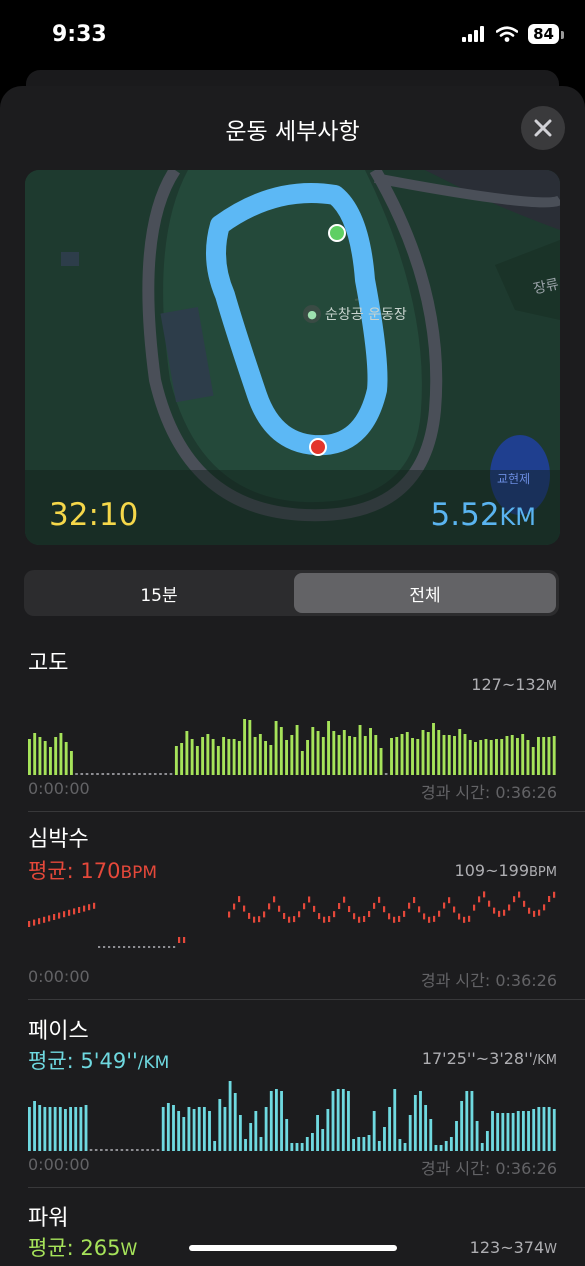 The height and width of the screenshot is (1266, 585). Describe the element at coordinates (425, 593) in the screenshot. I see `segment-all: 전체` at that location.